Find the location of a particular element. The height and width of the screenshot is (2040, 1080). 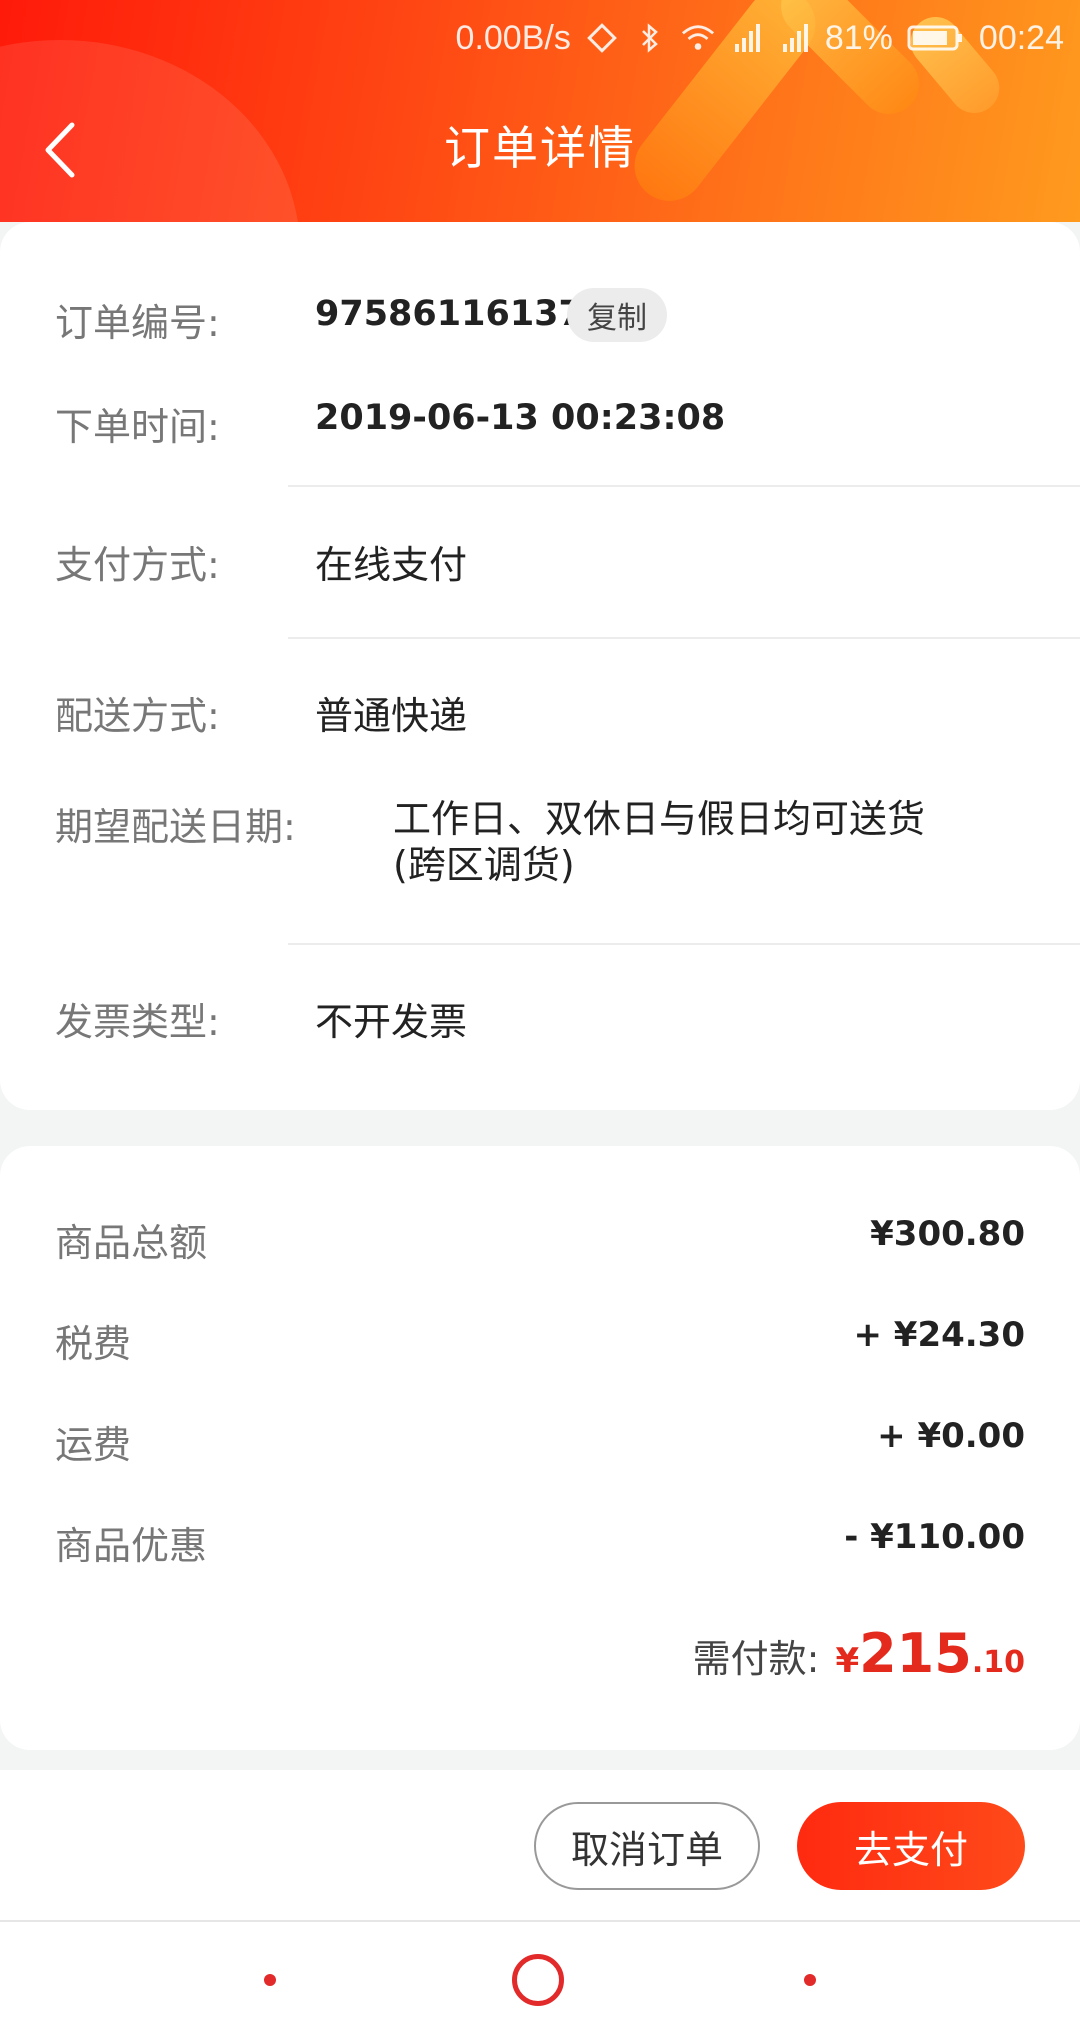

currency-symbol: ¥ is located at coordinates (847, 1661).